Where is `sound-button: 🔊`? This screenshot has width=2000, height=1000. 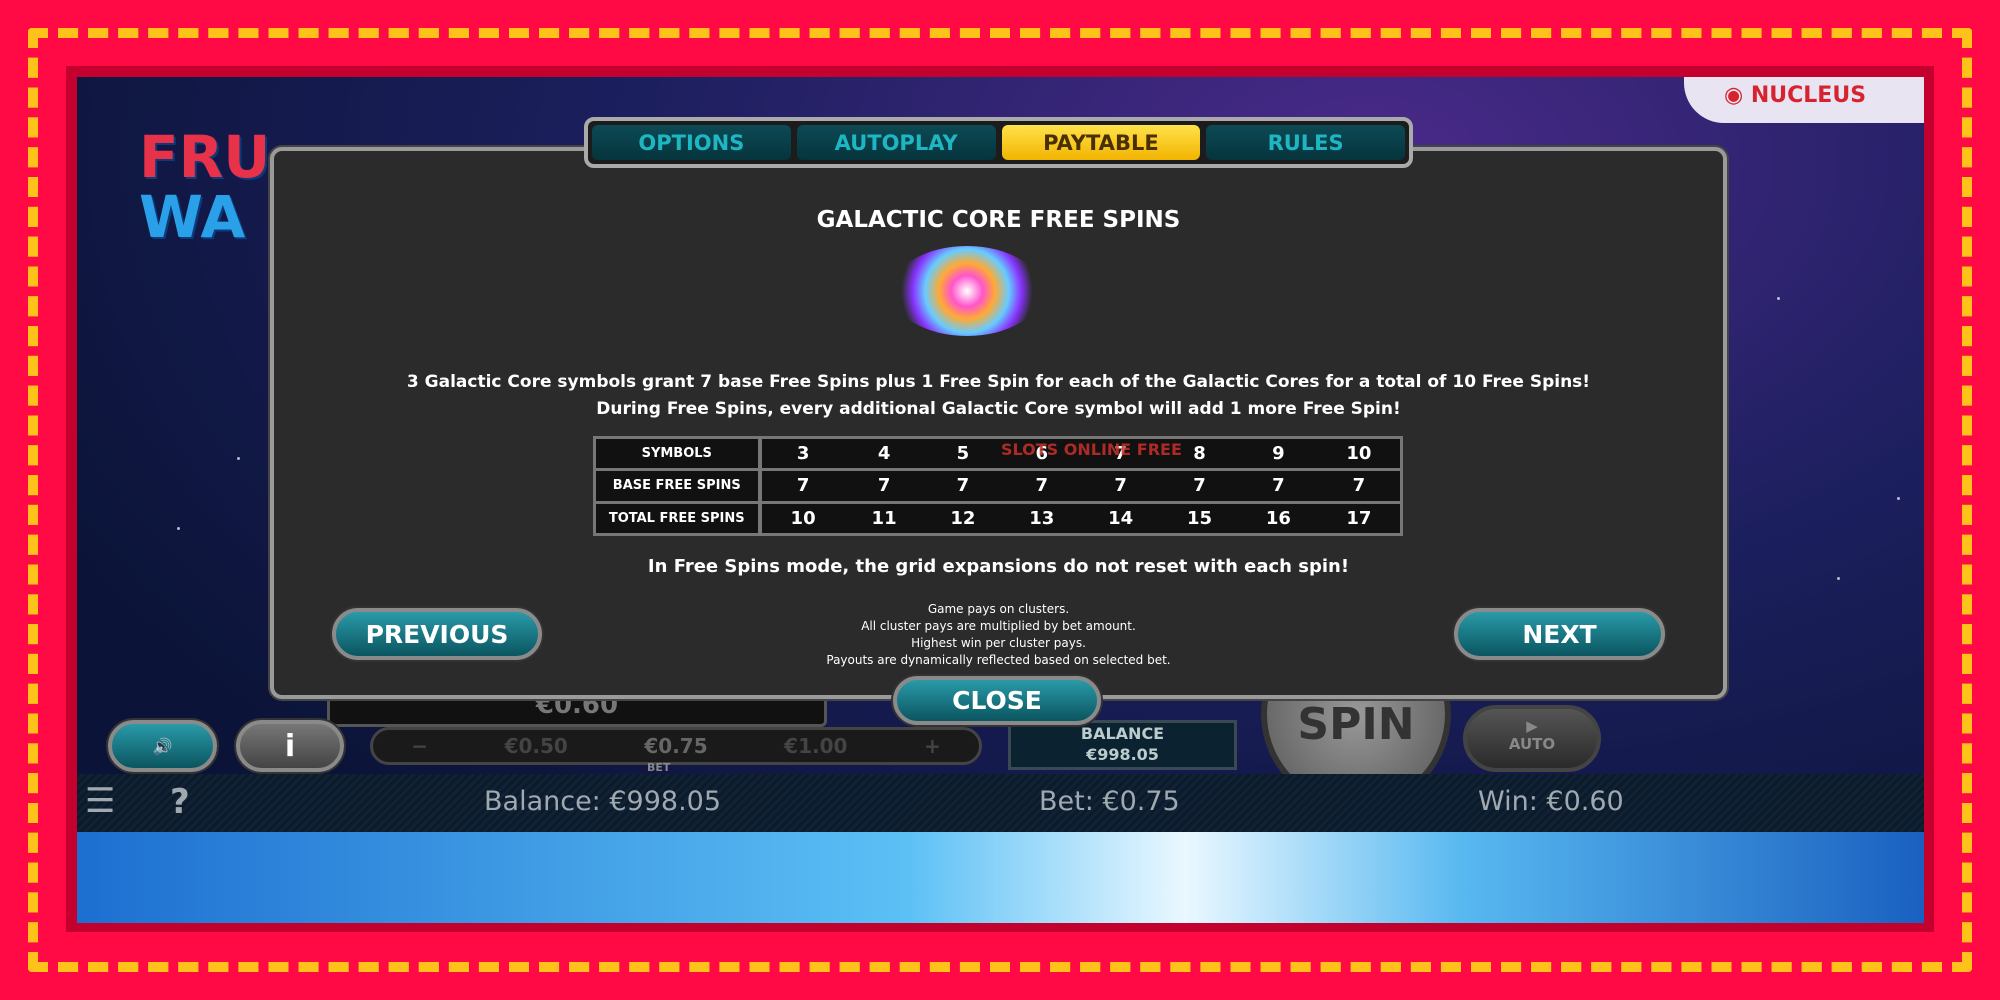 sound-button: 🔊 is located at coordinates (162, 746).